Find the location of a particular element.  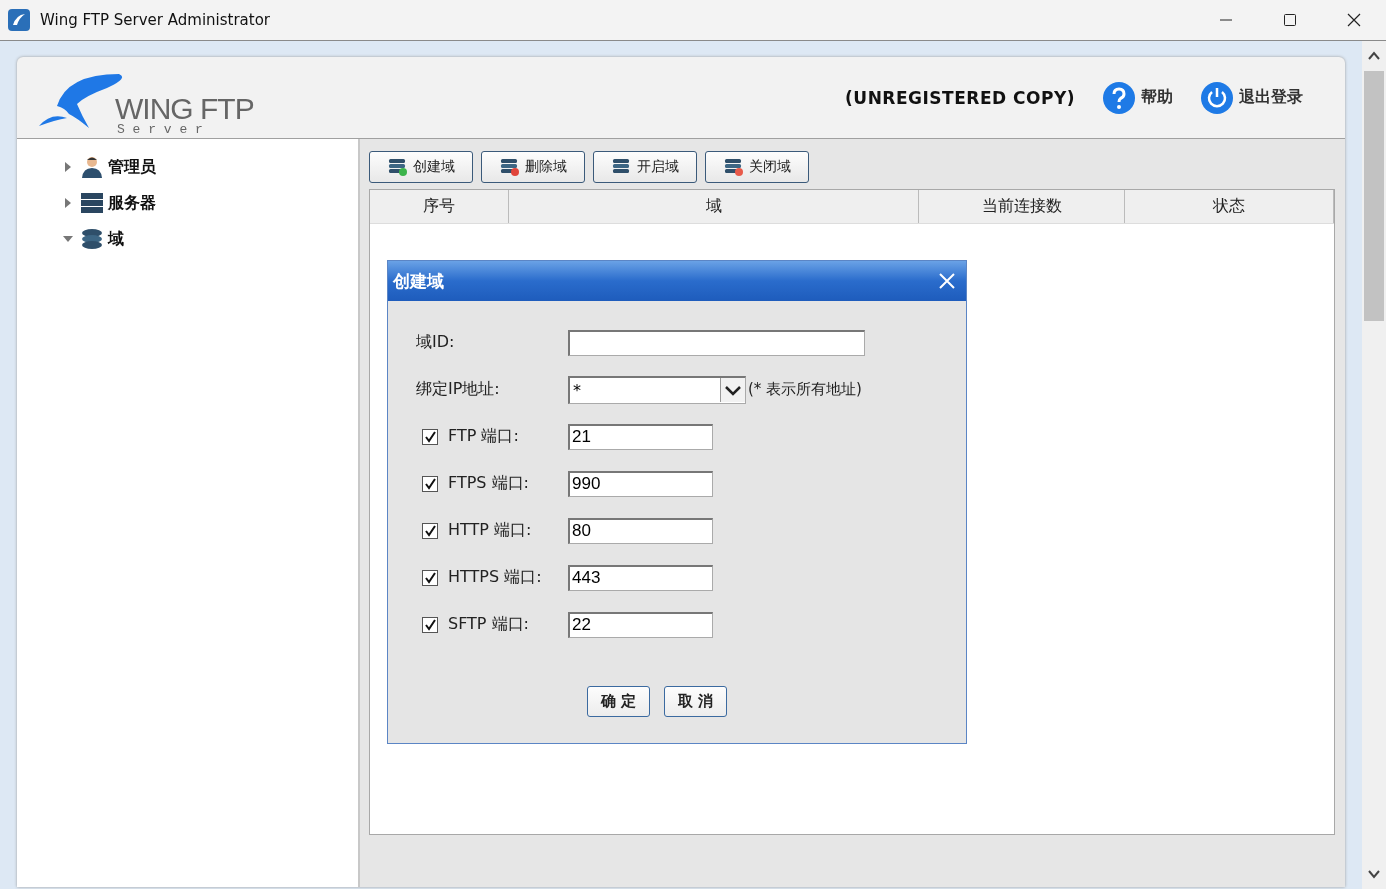

checkbox-label: SFTP 端口: is located at coordinates (488, 624).